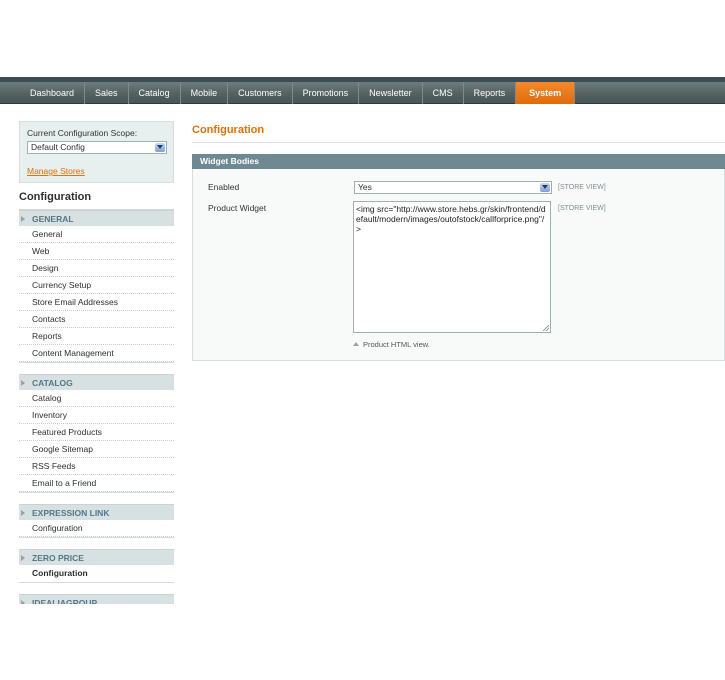 This screenshot has width=725, height=680. What do you see at coordinates (326, 93) in the screenshot?
I see `nav-promotions: Promotions` at bounding box center [326, 93].